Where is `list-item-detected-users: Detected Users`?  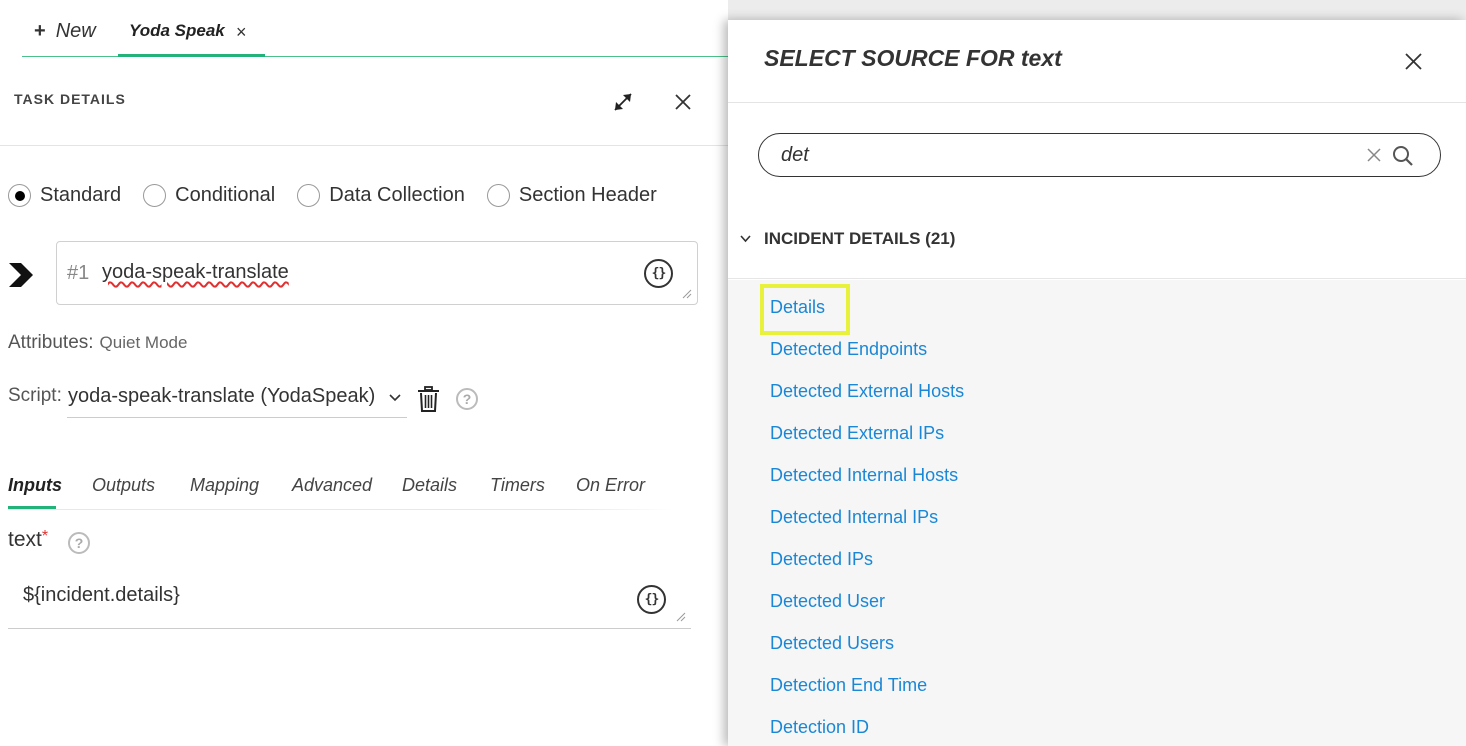 list-item-detected-users: Detected Users is located at coordinates (832, 643).